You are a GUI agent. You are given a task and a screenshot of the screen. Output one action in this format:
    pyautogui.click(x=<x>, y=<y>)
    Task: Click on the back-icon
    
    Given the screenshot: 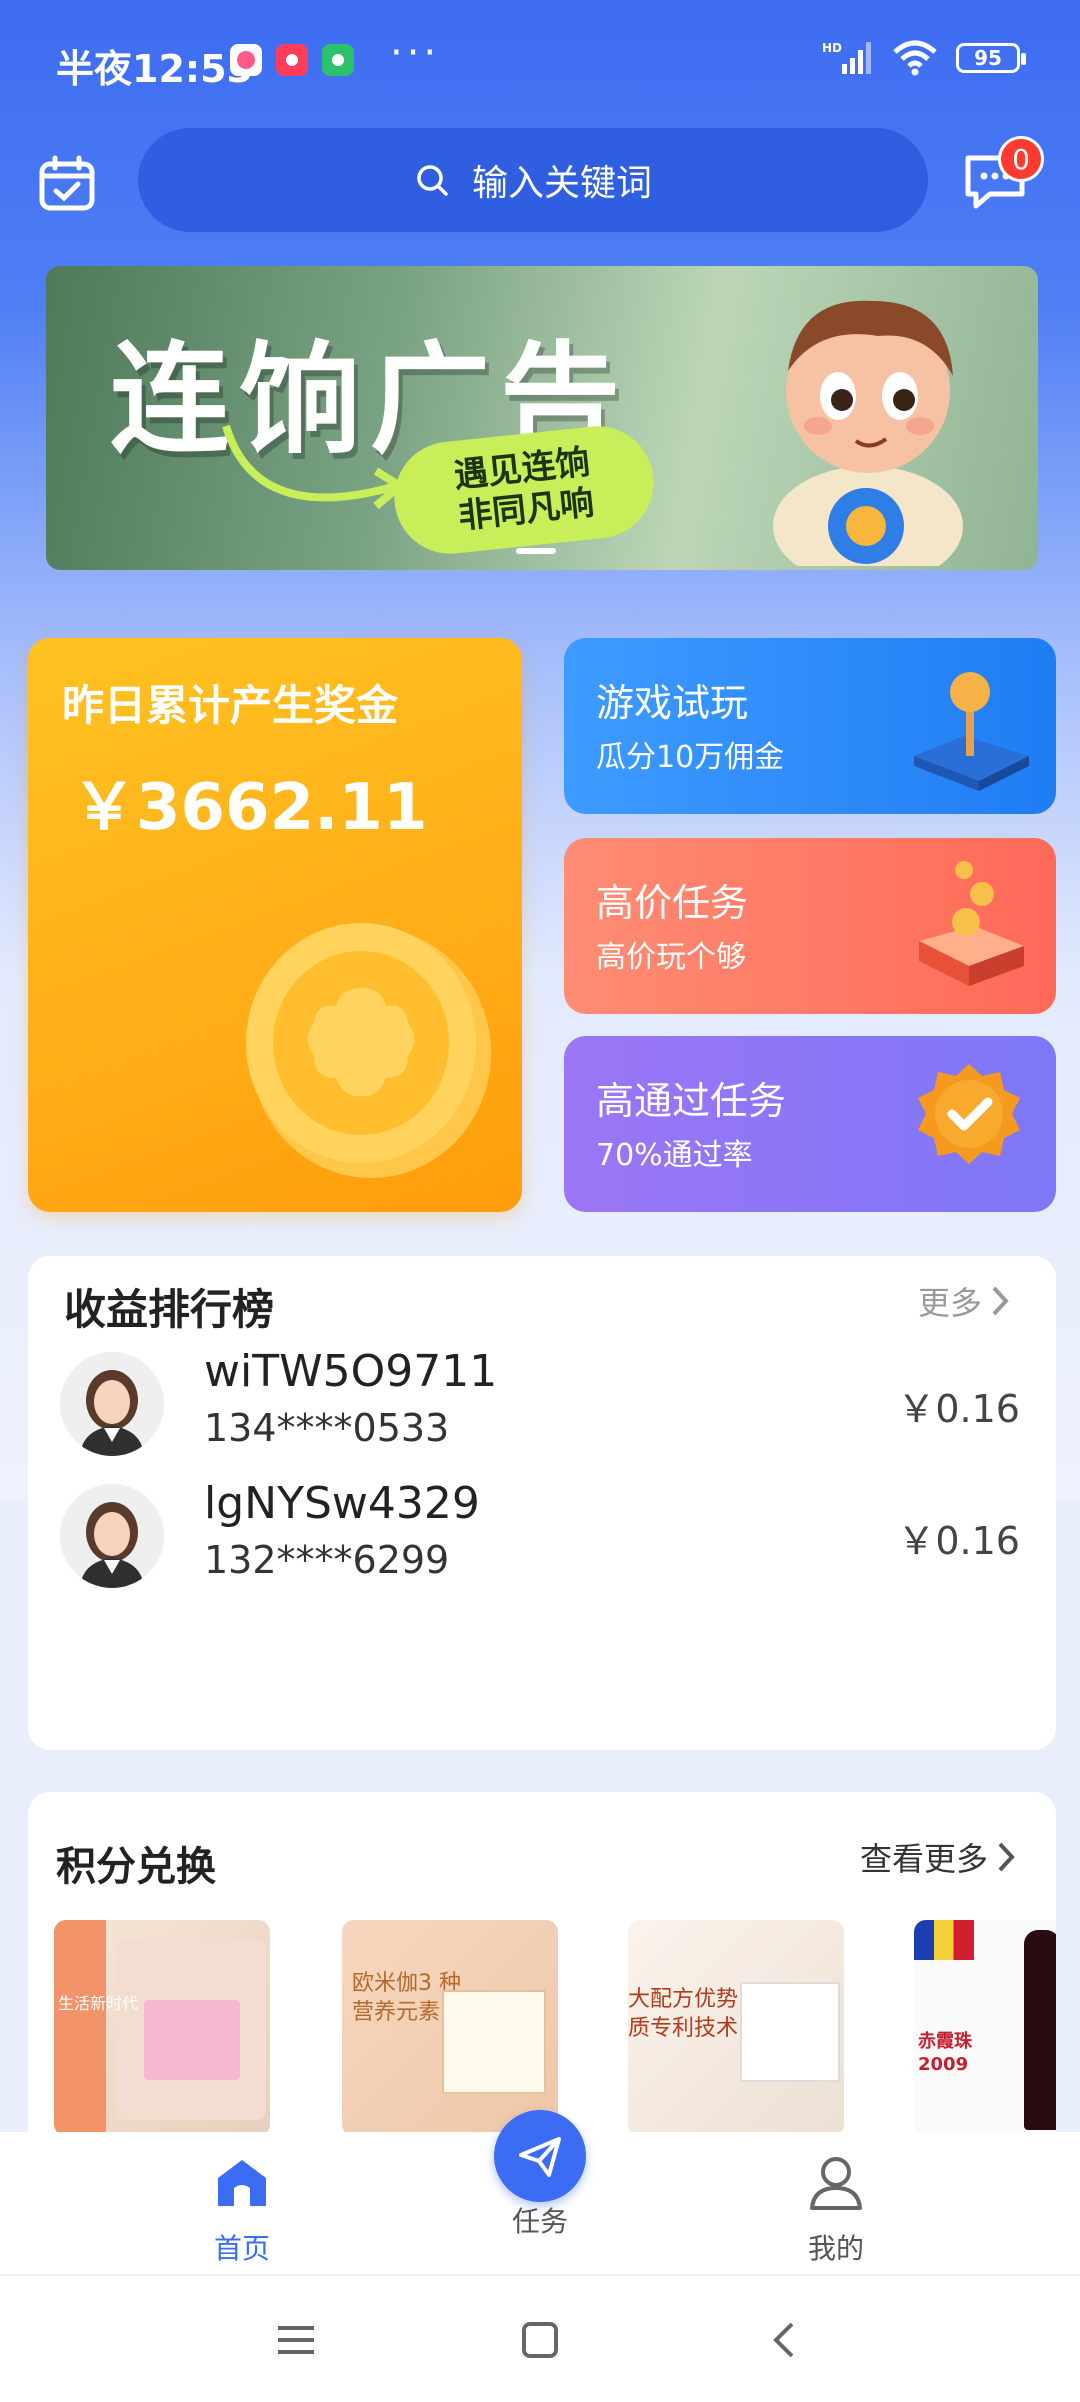 What is the action you would take?
    pyautogui.click(x=786, y=2340)
    